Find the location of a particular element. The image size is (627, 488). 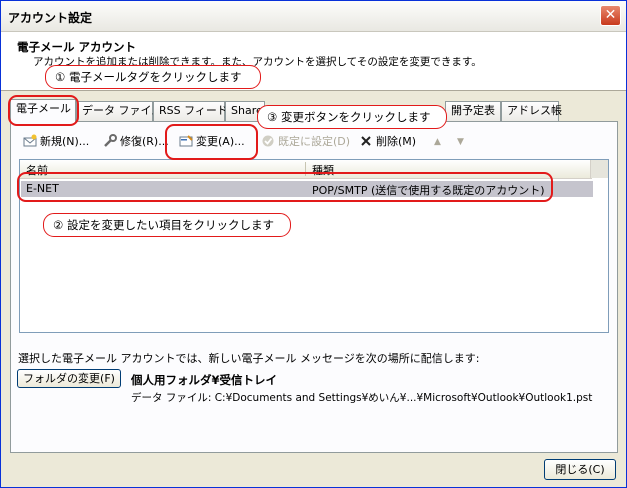

set-default-button: 既定に設定(D) is located at coordinates (305, 142).